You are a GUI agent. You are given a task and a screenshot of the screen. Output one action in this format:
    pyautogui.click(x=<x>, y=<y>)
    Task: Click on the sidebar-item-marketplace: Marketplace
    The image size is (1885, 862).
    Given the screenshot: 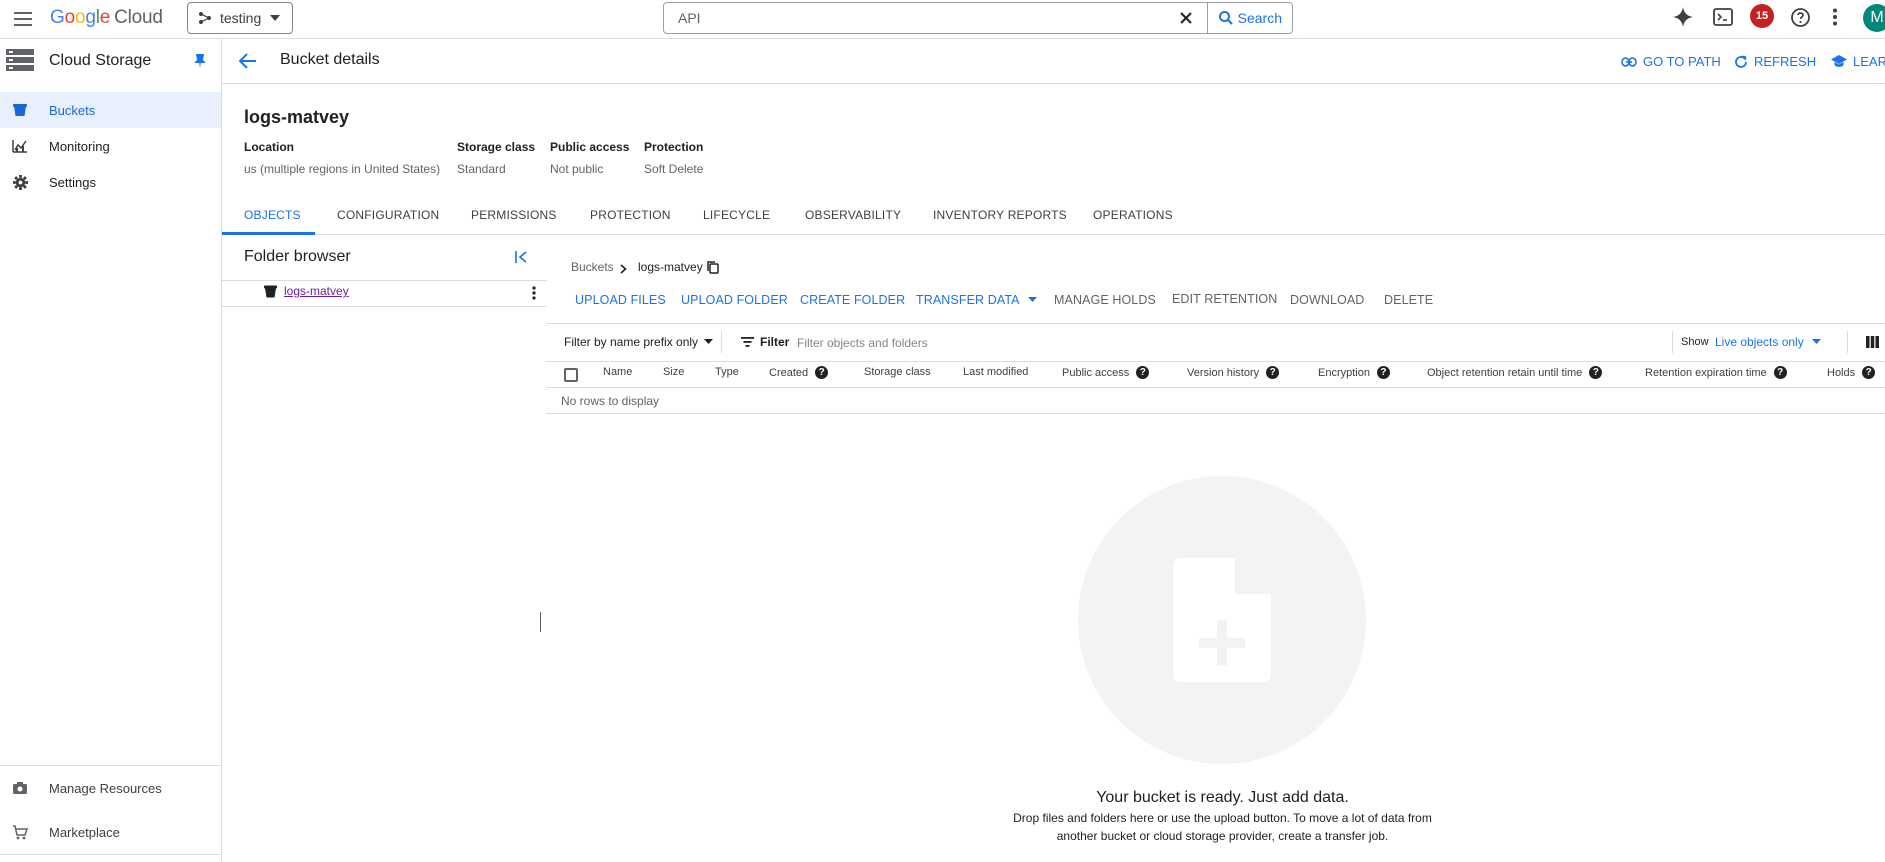 What is the action you would take?
    pyautogui.click(x=110, y=832)
    